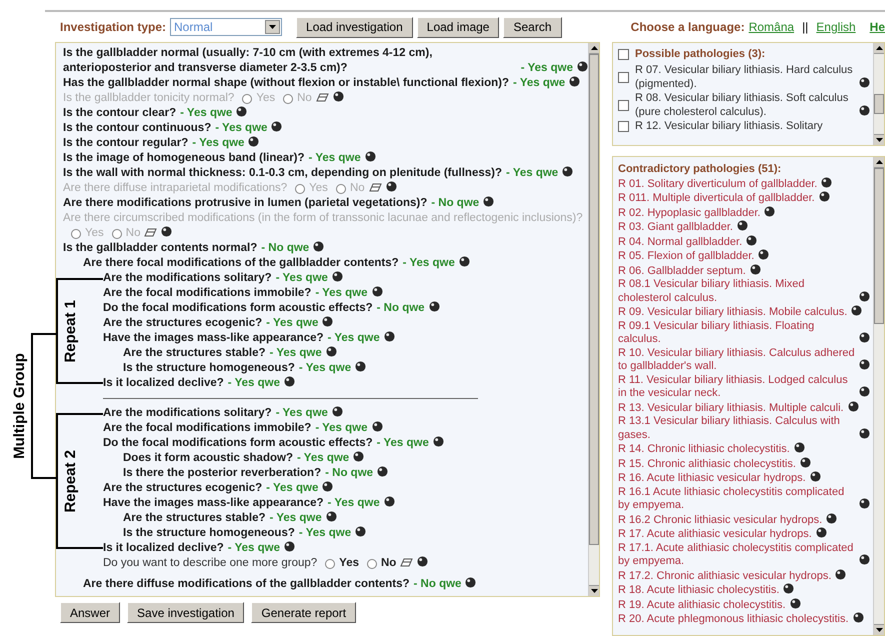  Describe the element at coordinates (304, 98) in the screenshot. I see `option-label: No` at that location.